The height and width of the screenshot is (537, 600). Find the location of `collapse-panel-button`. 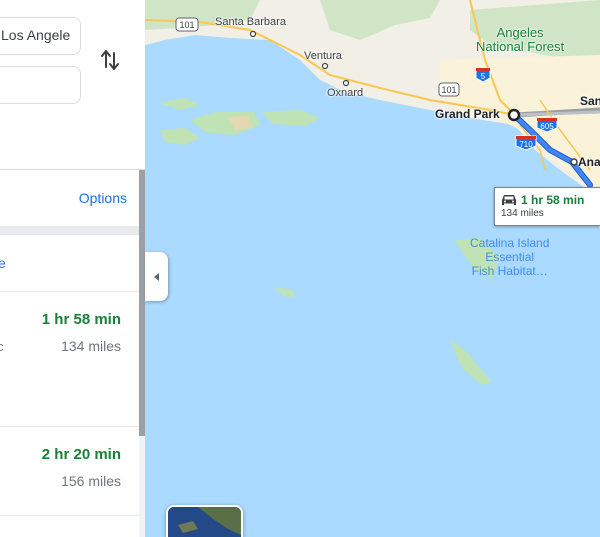

collapse-panel-button is located at coordinates (156, 276).